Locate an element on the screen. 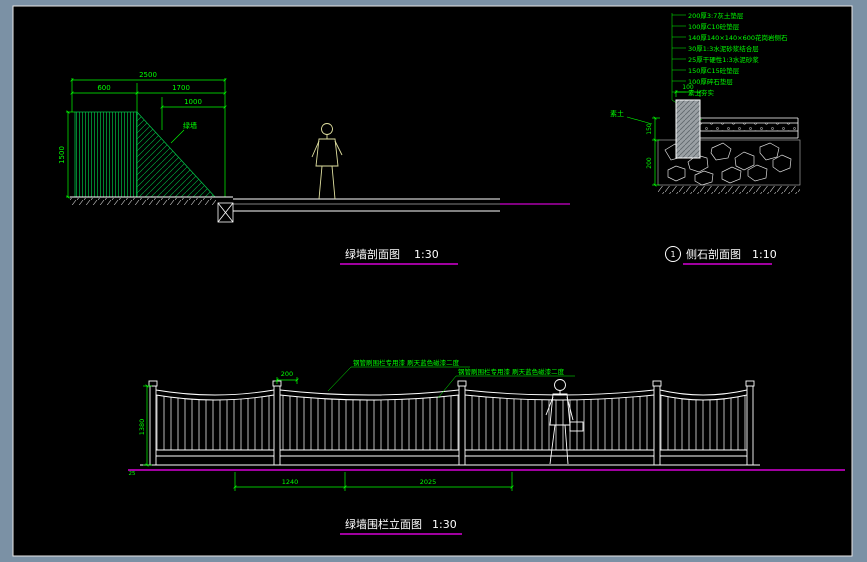  dim-bay2: 2025 is located at coordinates (428, 482).